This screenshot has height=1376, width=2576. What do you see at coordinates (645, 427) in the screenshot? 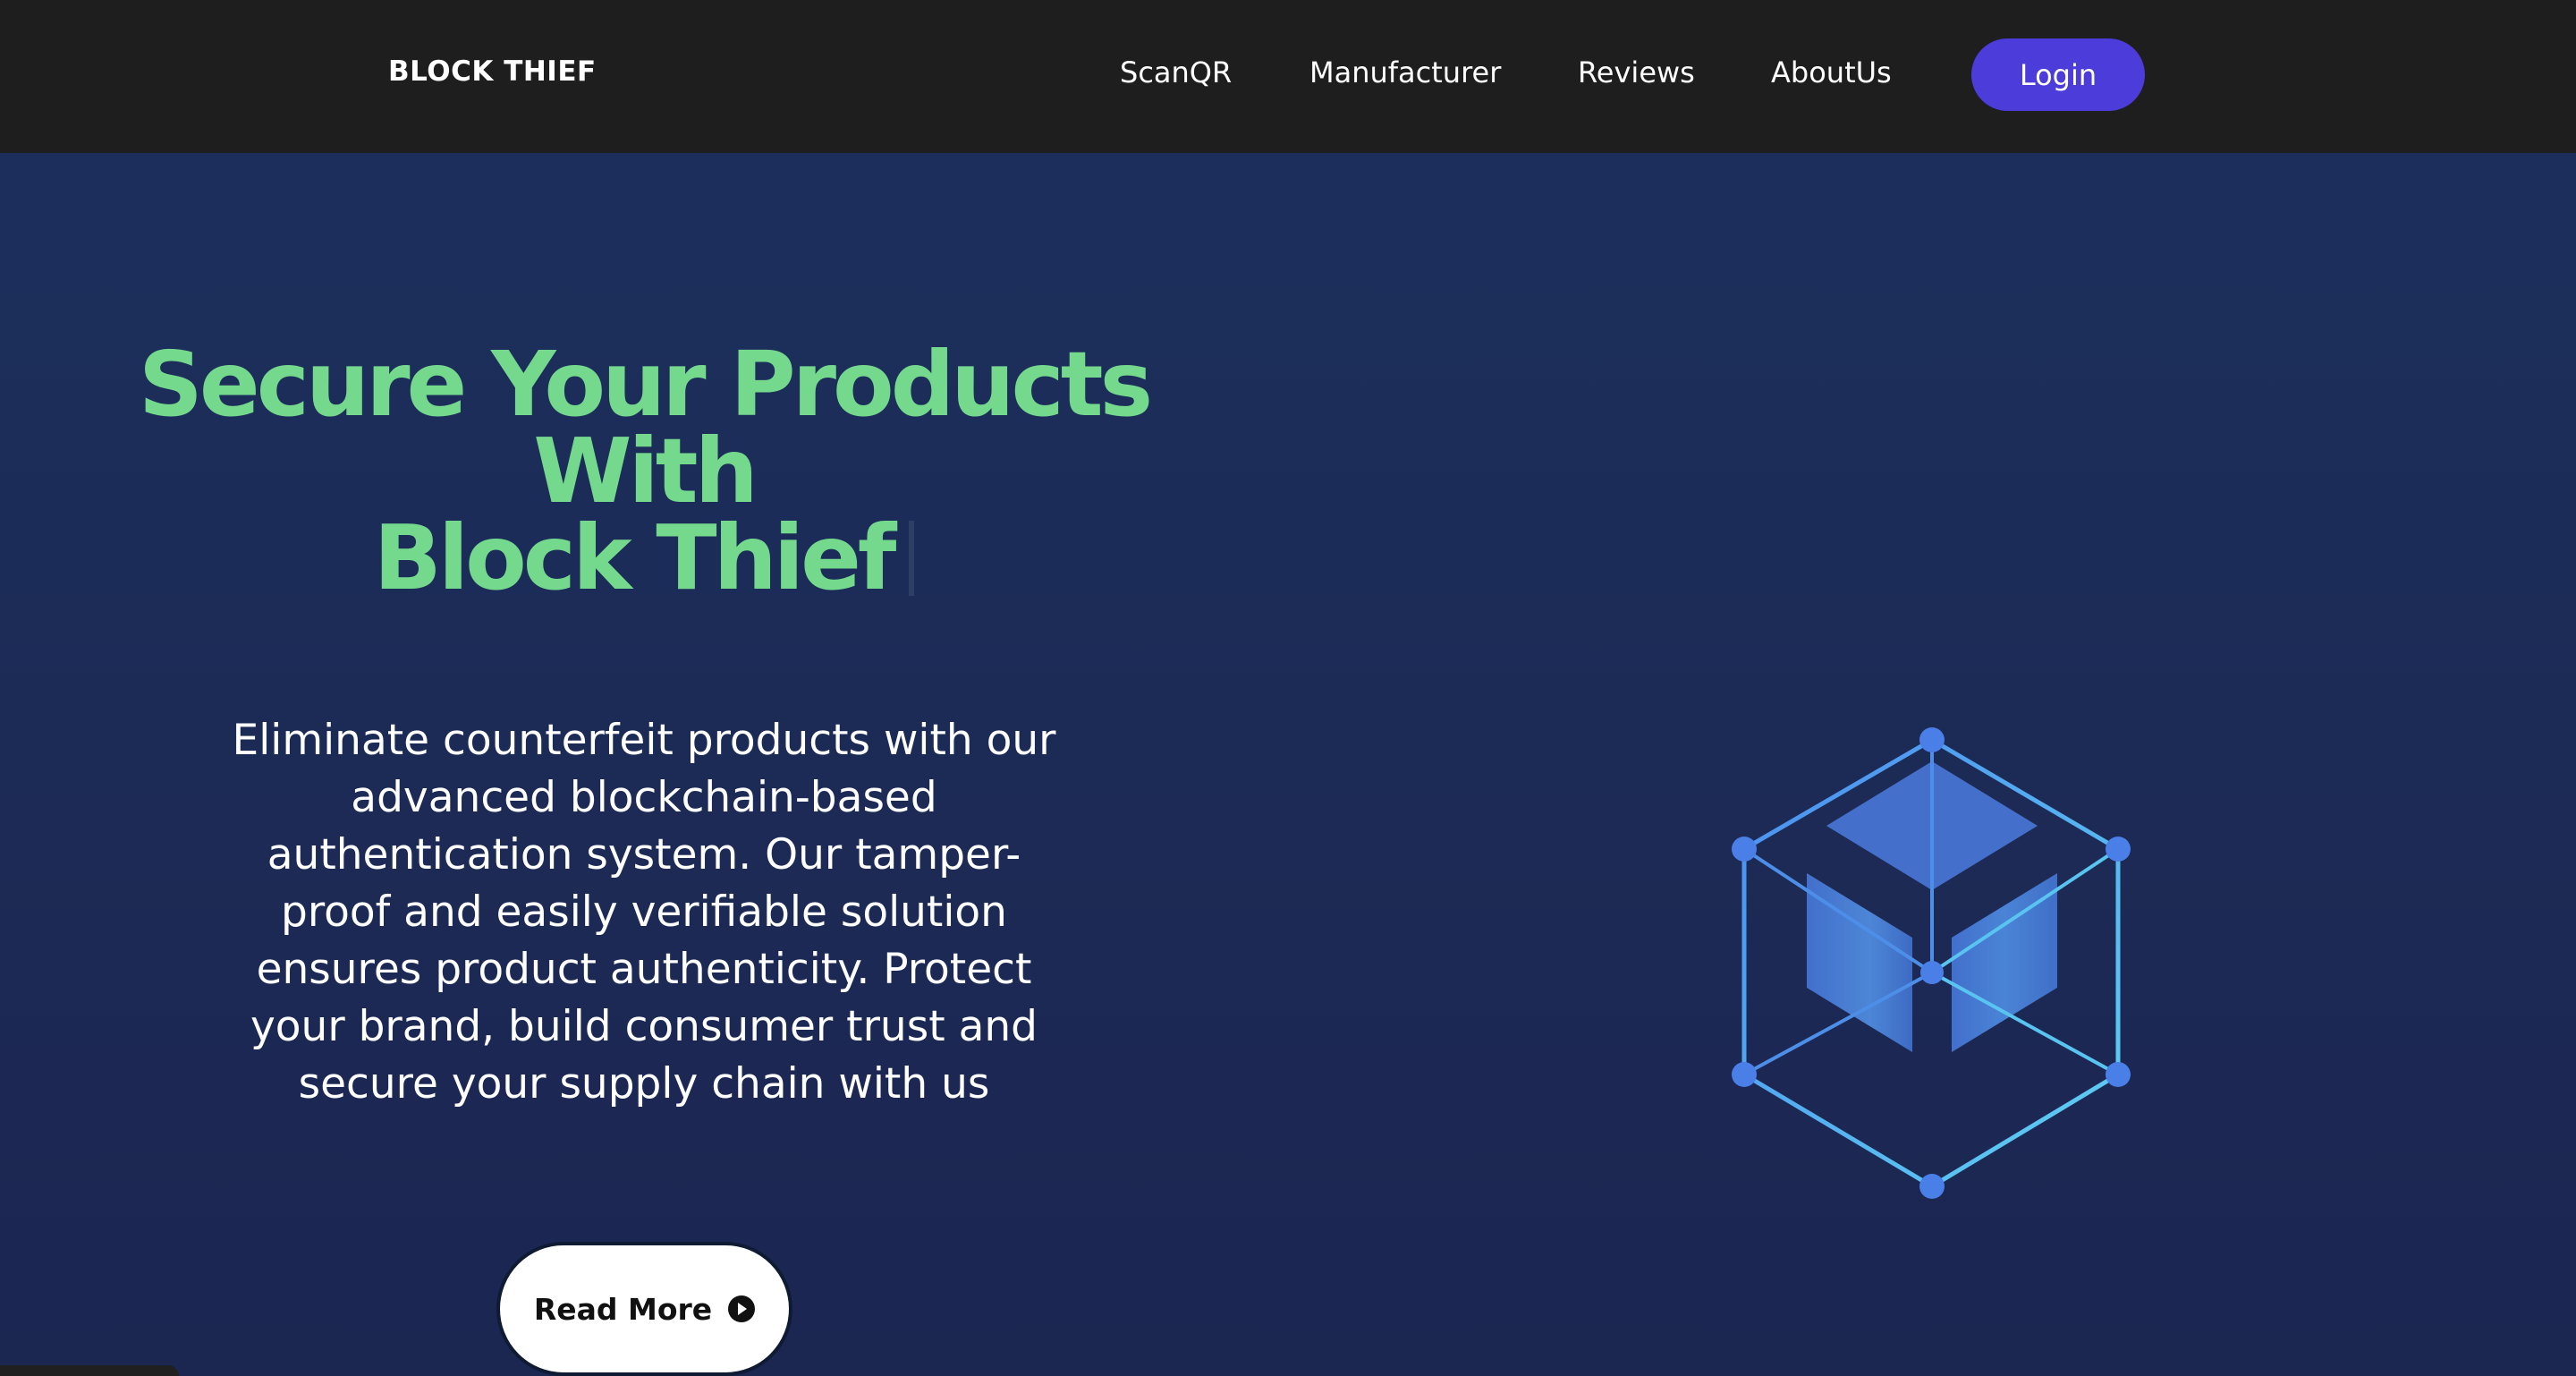
I see `hero-title-line1: Secure Your Products With` at bounding box center [645, 427].